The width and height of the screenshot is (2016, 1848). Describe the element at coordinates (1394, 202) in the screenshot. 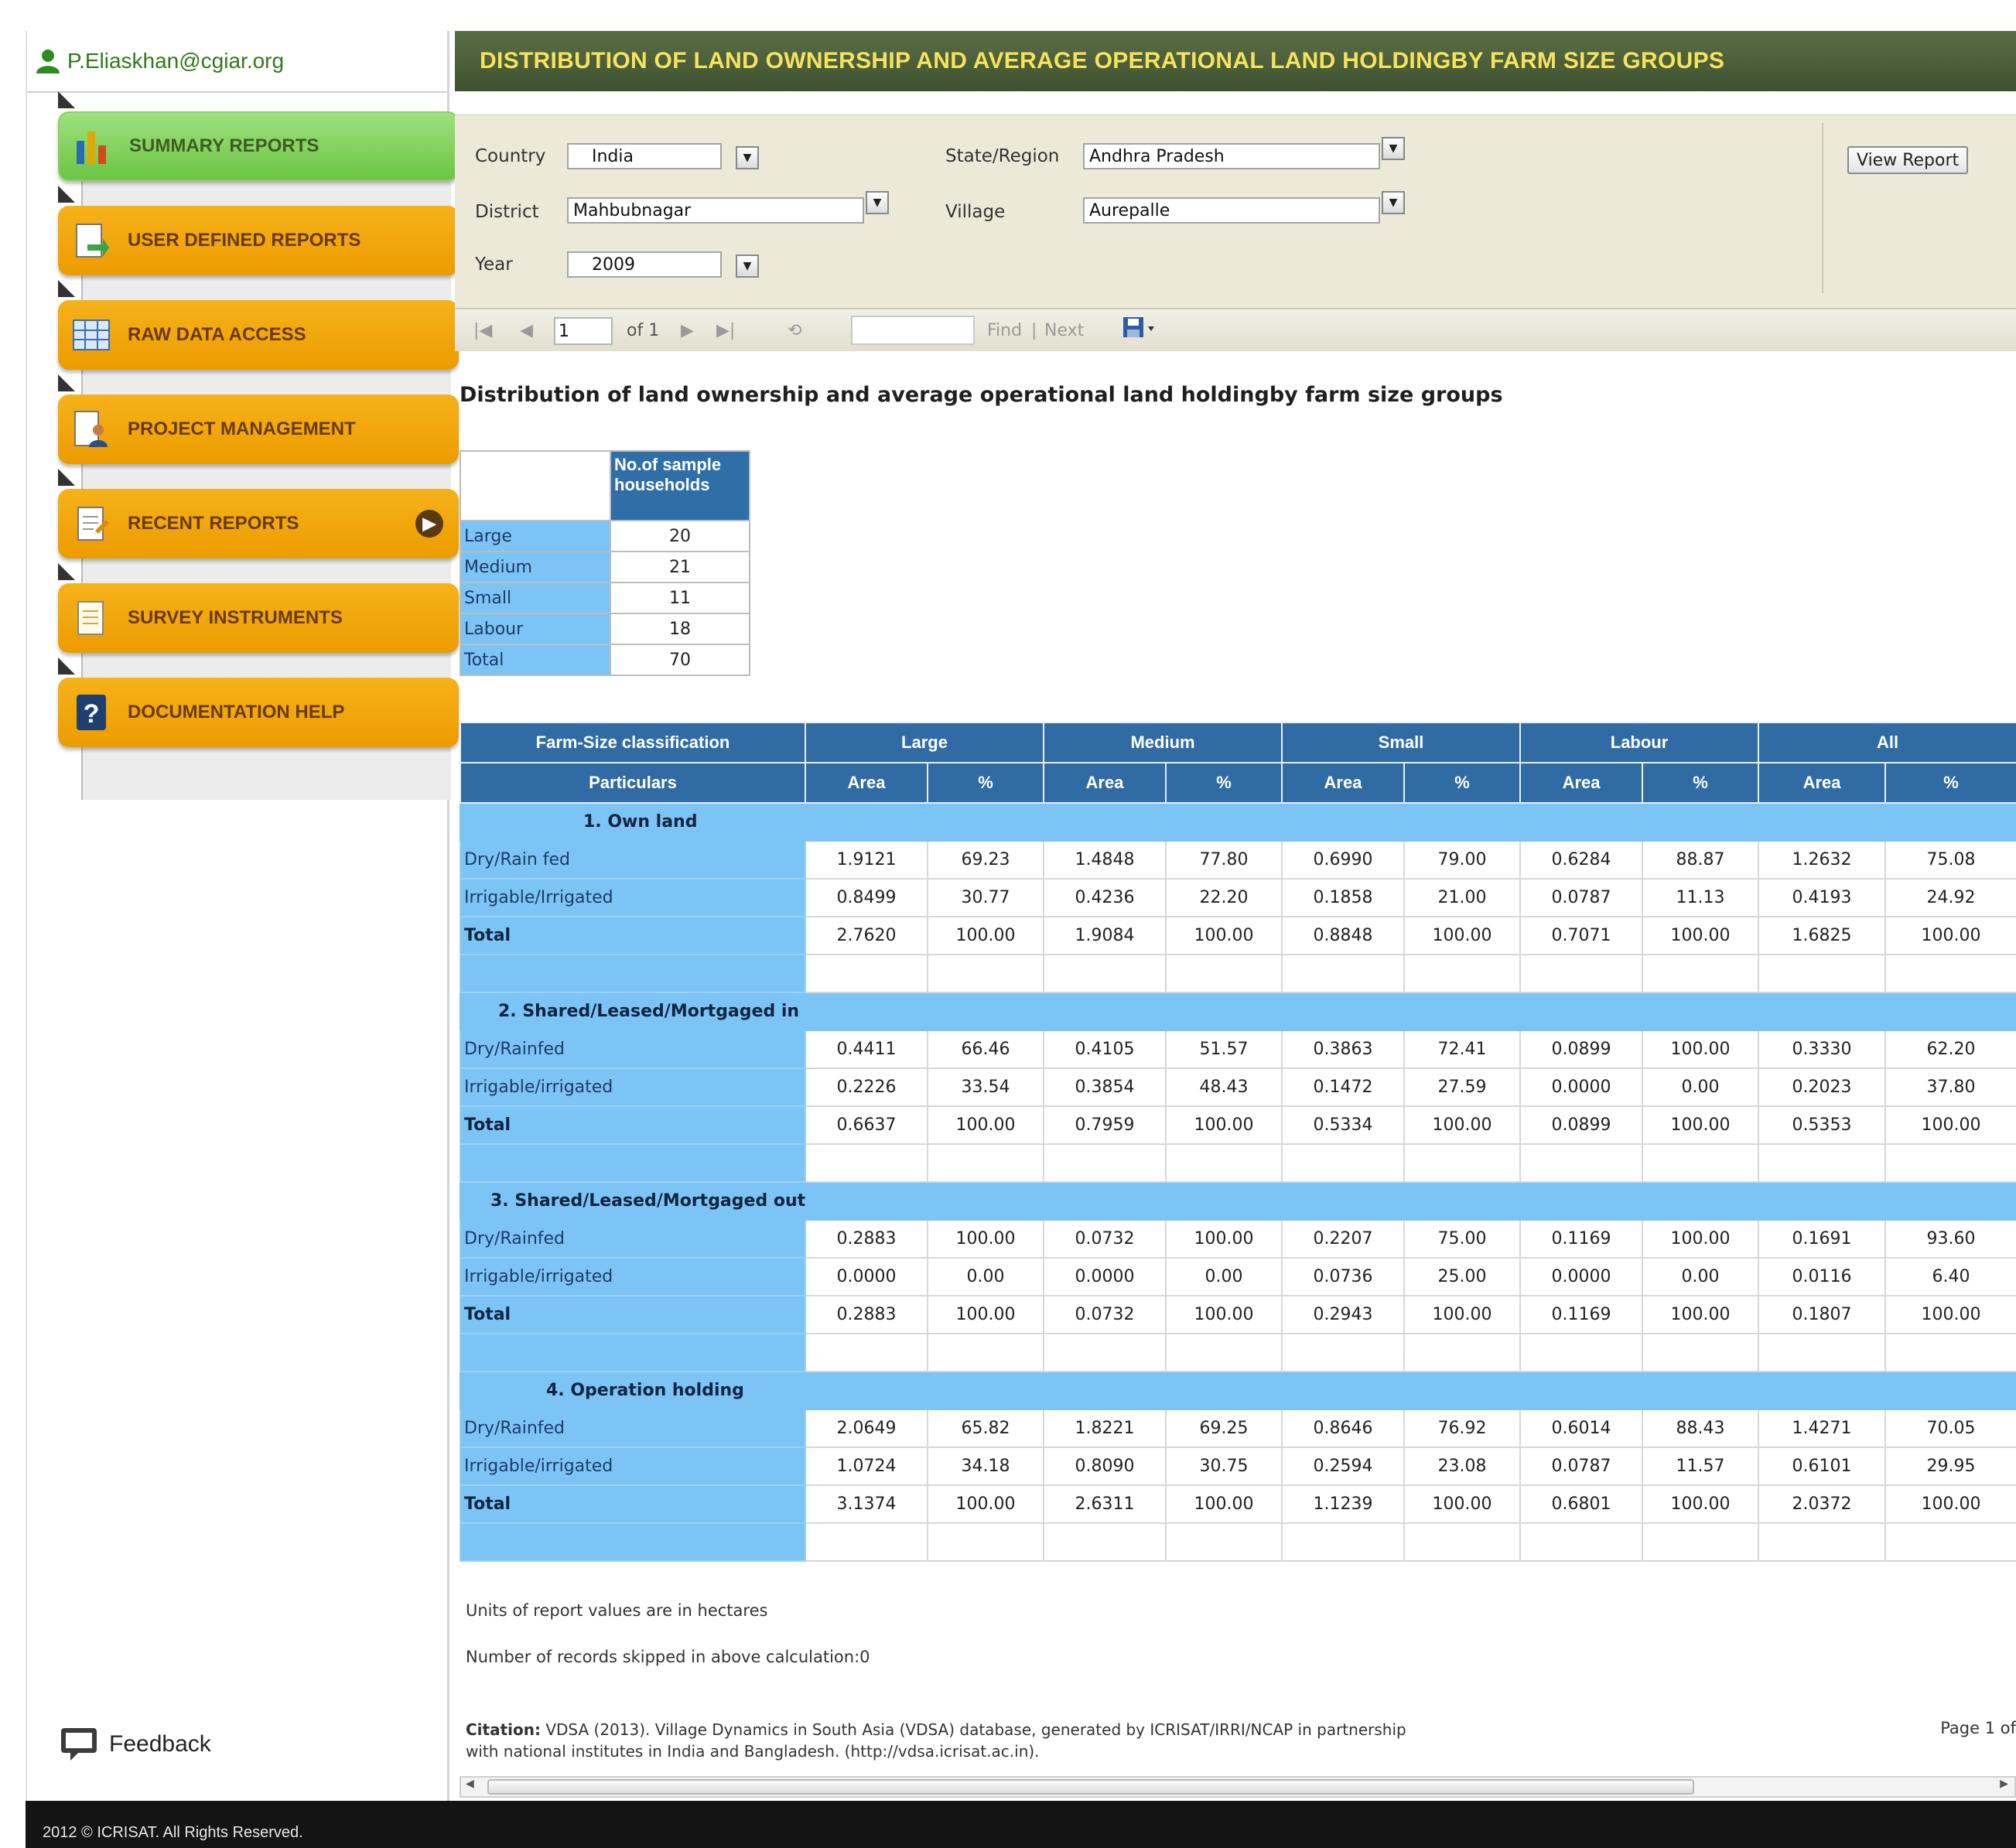

I see `village-dropdown-icon: ▼` at that location.